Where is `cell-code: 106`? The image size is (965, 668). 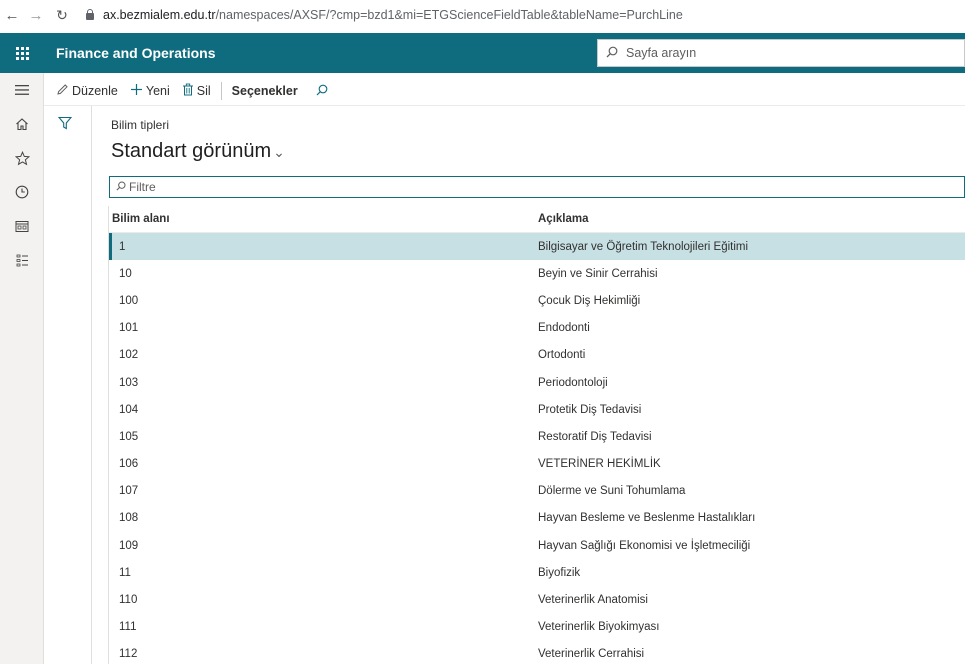 cell-code: 106 is located at coordinates (129, 464).